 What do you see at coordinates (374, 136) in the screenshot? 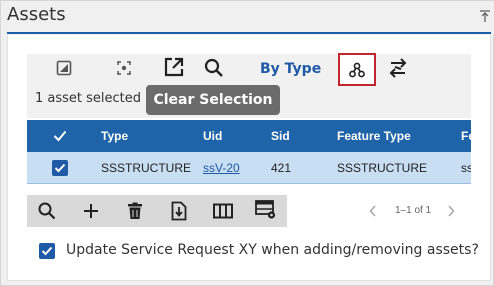
I see `column-header-feature-type: Feature Type` at bounding box center [374, 136].